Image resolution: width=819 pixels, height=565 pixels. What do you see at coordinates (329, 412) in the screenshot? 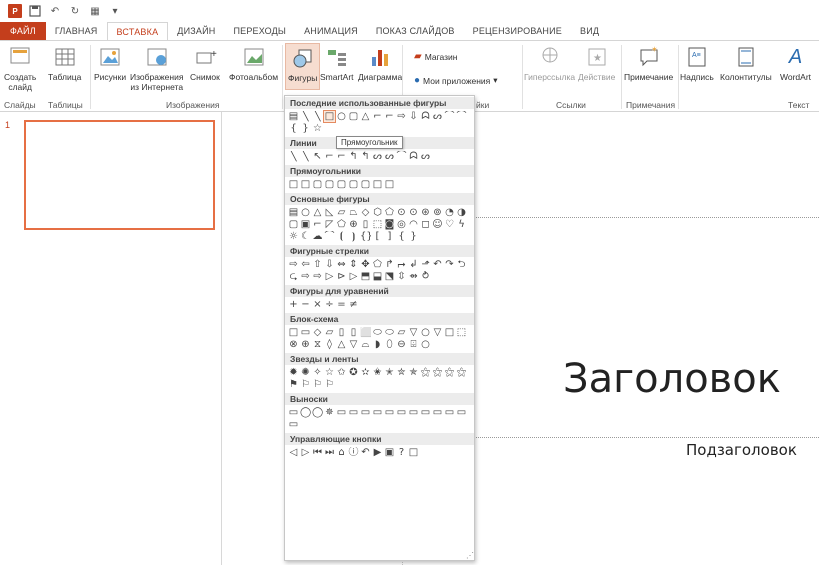
I see `shape-option-icon: ✵` at bounding box center [329, 412].